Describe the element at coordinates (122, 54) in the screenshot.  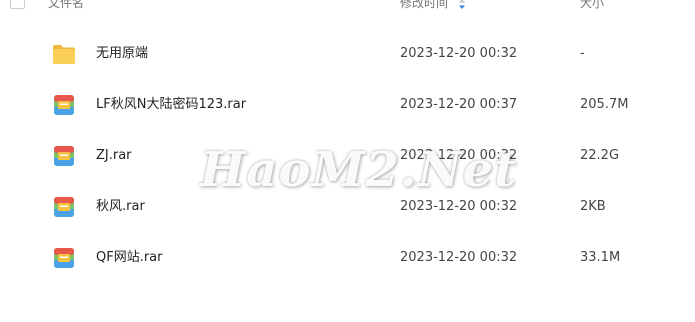
I see `file-name: 无用原端` at that location.